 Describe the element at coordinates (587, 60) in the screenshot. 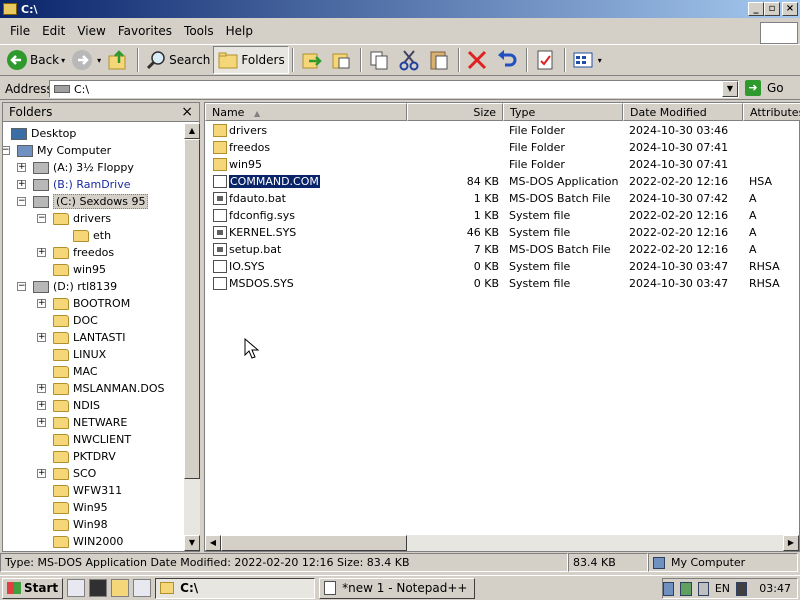

I see `views-button: ▾` at that location.